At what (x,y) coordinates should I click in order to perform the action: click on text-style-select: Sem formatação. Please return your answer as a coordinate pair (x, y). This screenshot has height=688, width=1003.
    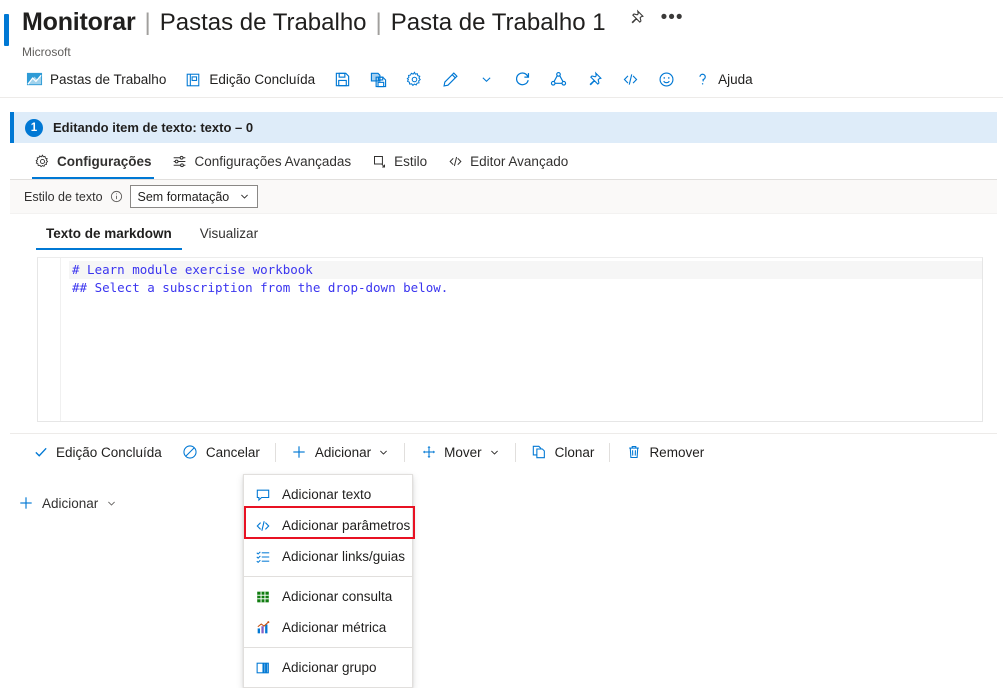
    Looking at the image, I should click on (194, 196).